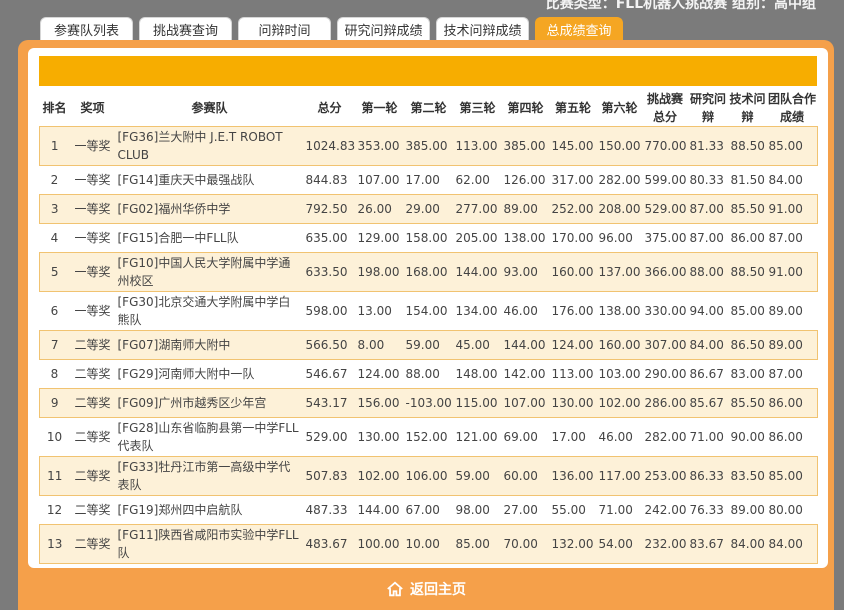  I want to click on cell-team: [FG28]山东省临朐县第一中学FLL代表队, so click(209, 437).